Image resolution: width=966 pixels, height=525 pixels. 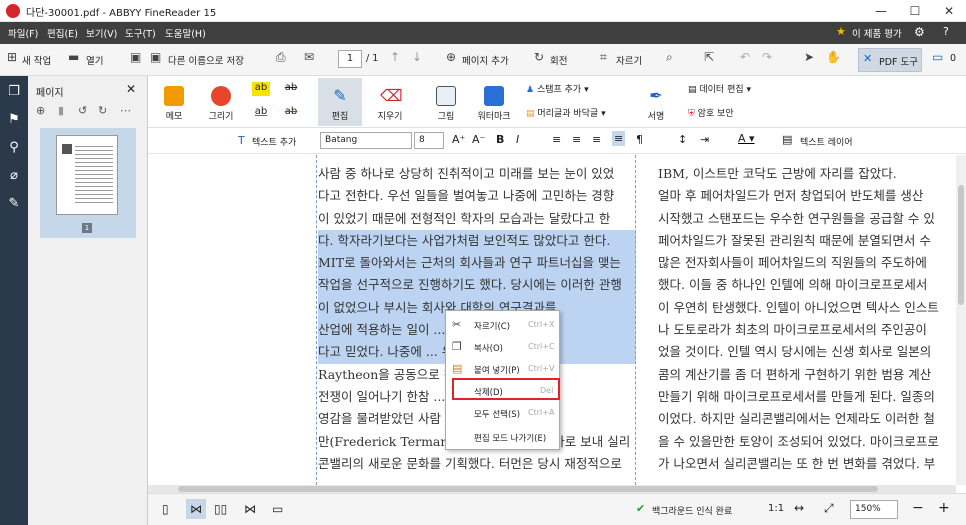 What do you see at coordinates (366, 140) in the screenshot?
I see `font-select: Batang` at bounding box center [366, 140].